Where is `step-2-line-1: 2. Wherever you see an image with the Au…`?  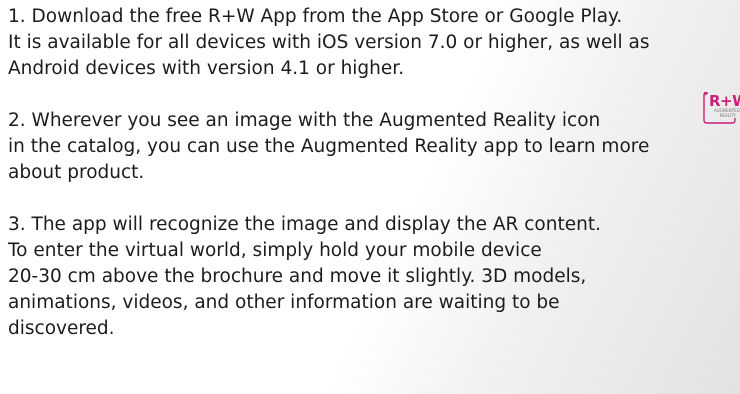 step-2-line-1: 2. Wherever you see an image with the Au… is located at coordinates (304, 120).